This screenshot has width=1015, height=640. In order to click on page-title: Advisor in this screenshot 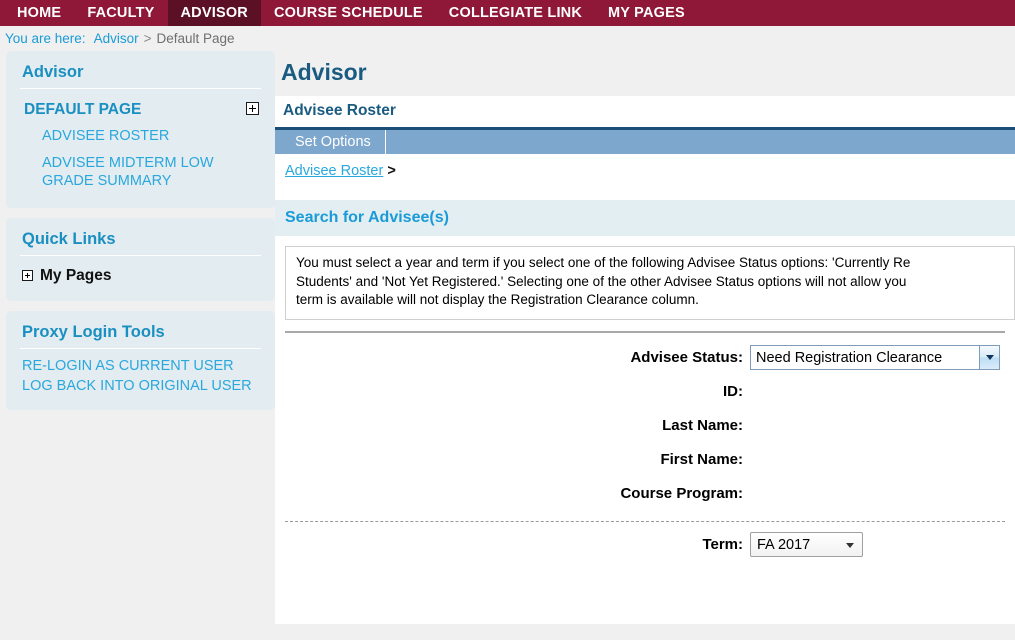, I will do `click(324, 72)`.